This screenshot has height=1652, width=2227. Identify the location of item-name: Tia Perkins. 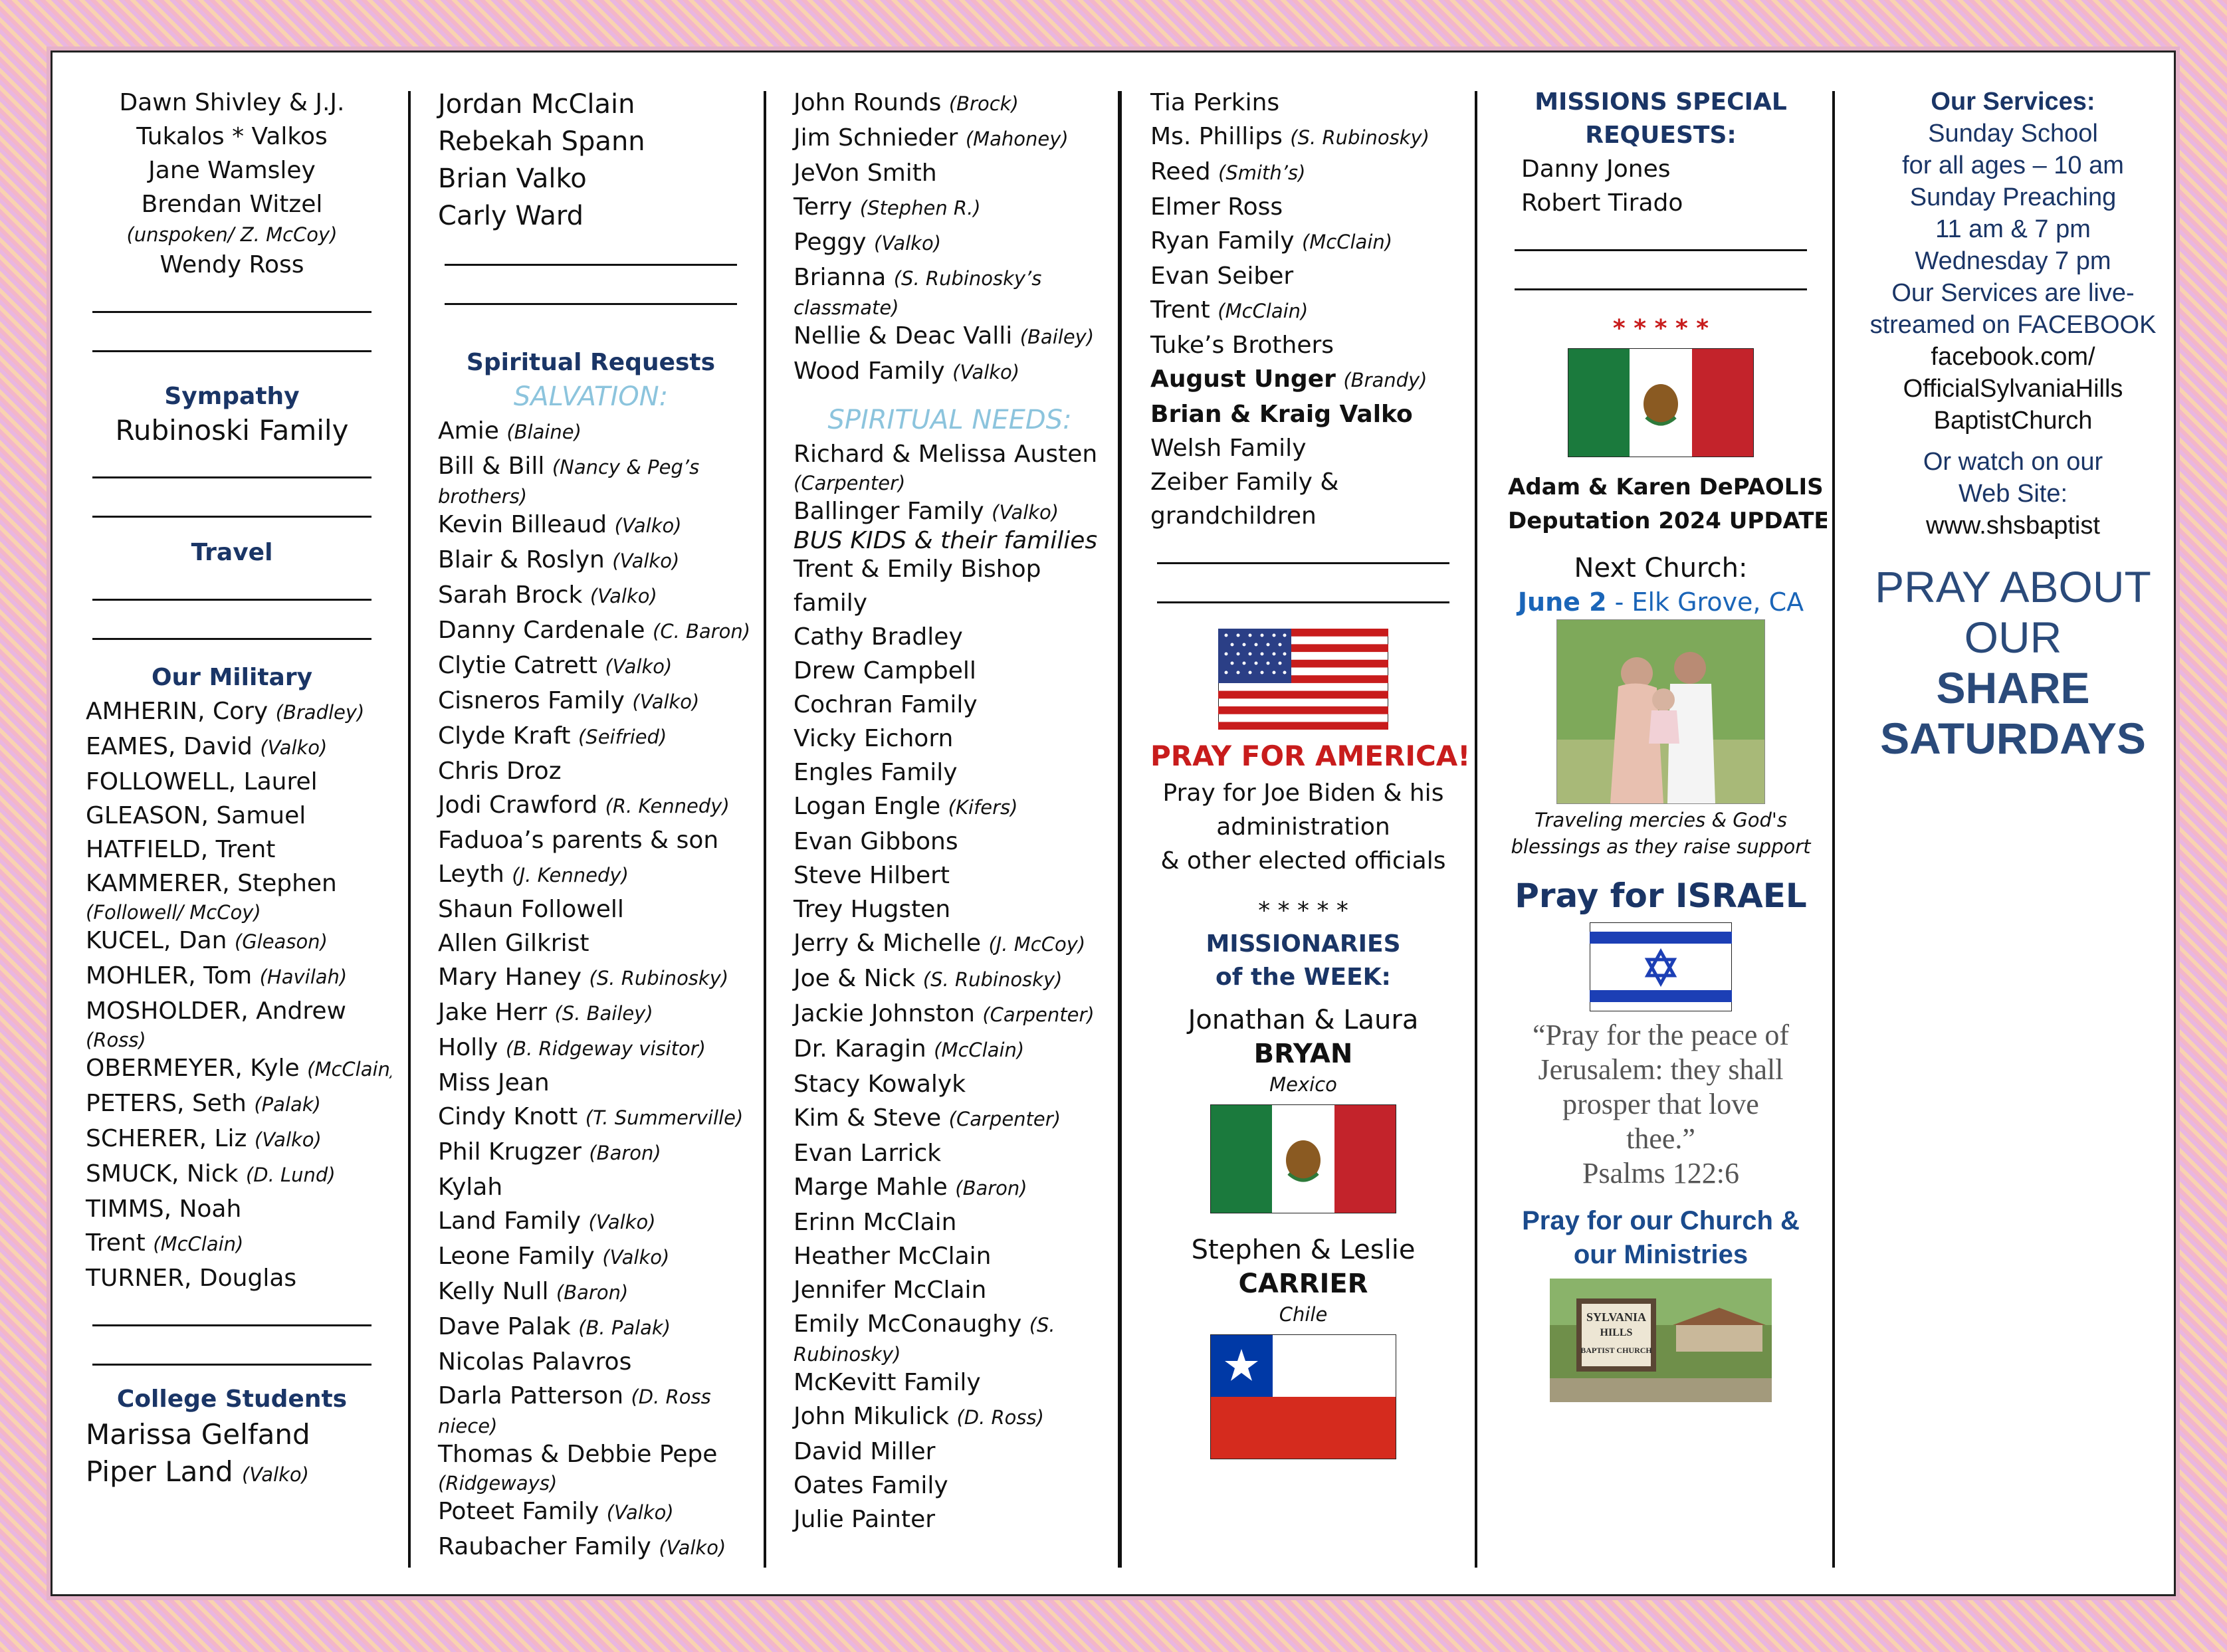
(1215, 102).